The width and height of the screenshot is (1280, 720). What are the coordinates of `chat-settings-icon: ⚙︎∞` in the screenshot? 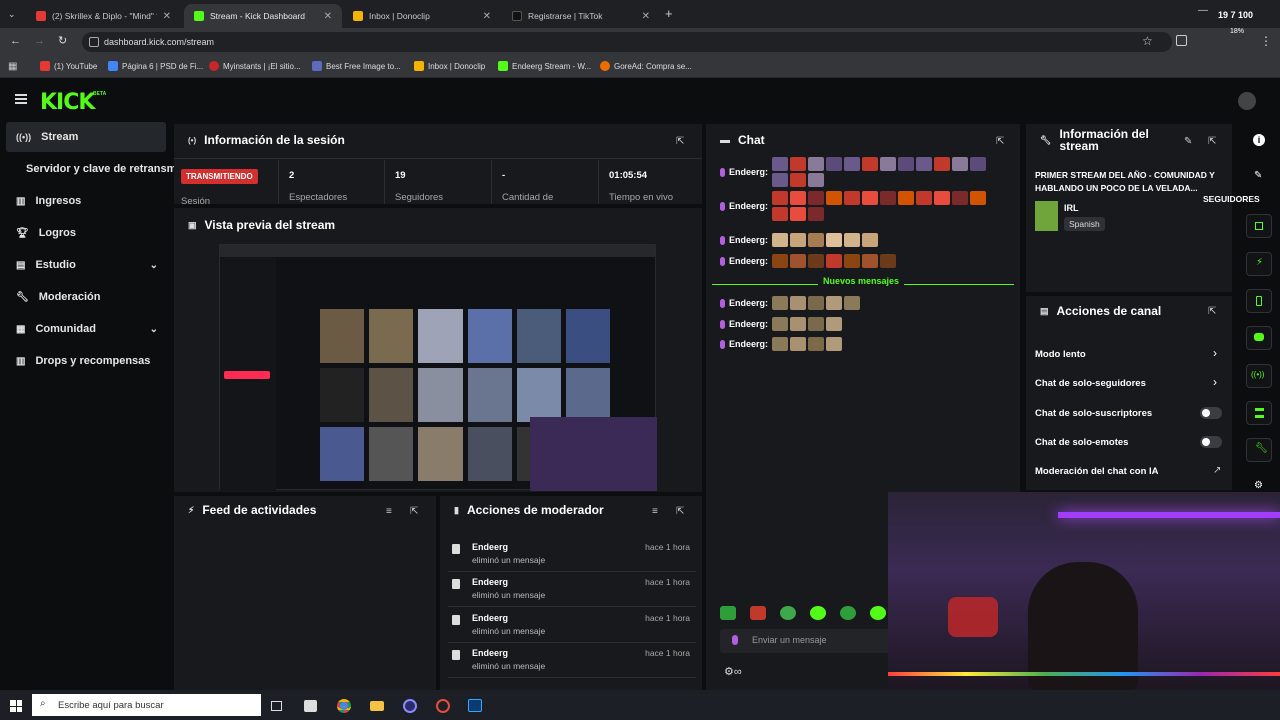 It's located at (733, 671).